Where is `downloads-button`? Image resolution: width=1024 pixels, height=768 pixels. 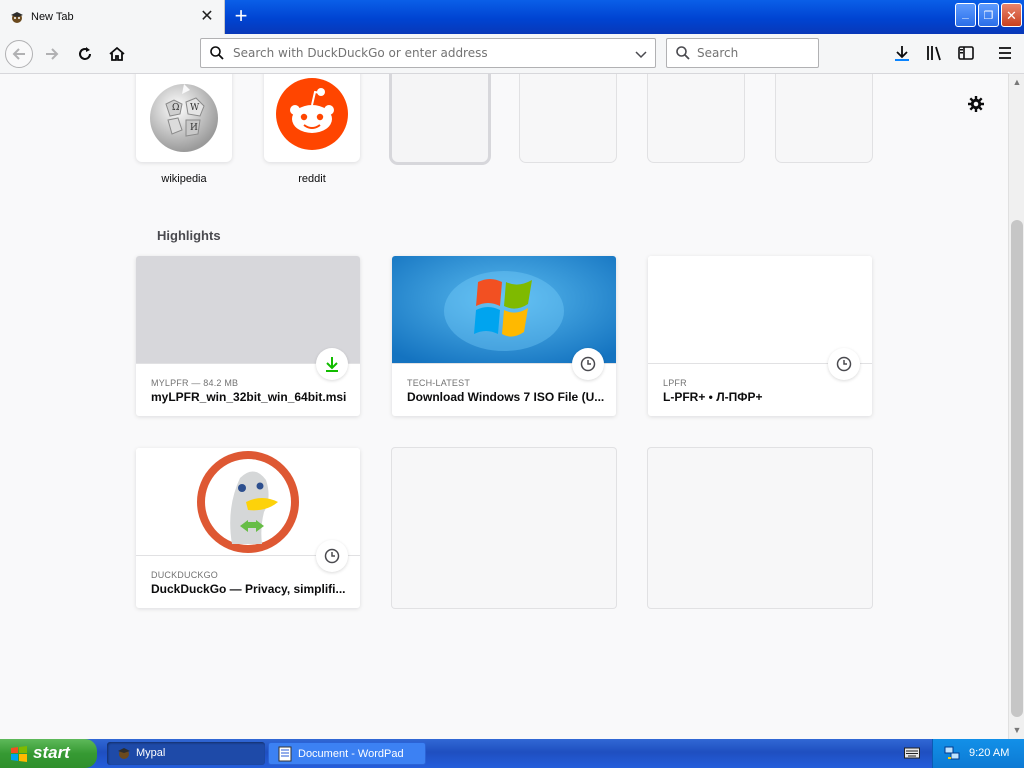 downloads-button is located at coordinates (902, 53).